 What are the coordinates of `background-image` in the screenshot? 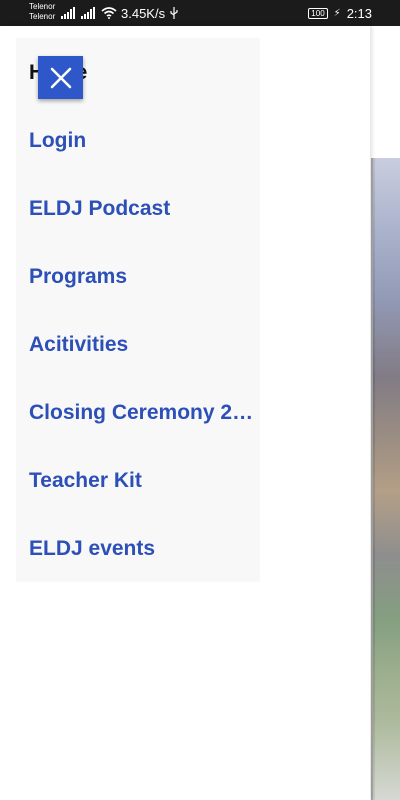 It's located at (386, 479).